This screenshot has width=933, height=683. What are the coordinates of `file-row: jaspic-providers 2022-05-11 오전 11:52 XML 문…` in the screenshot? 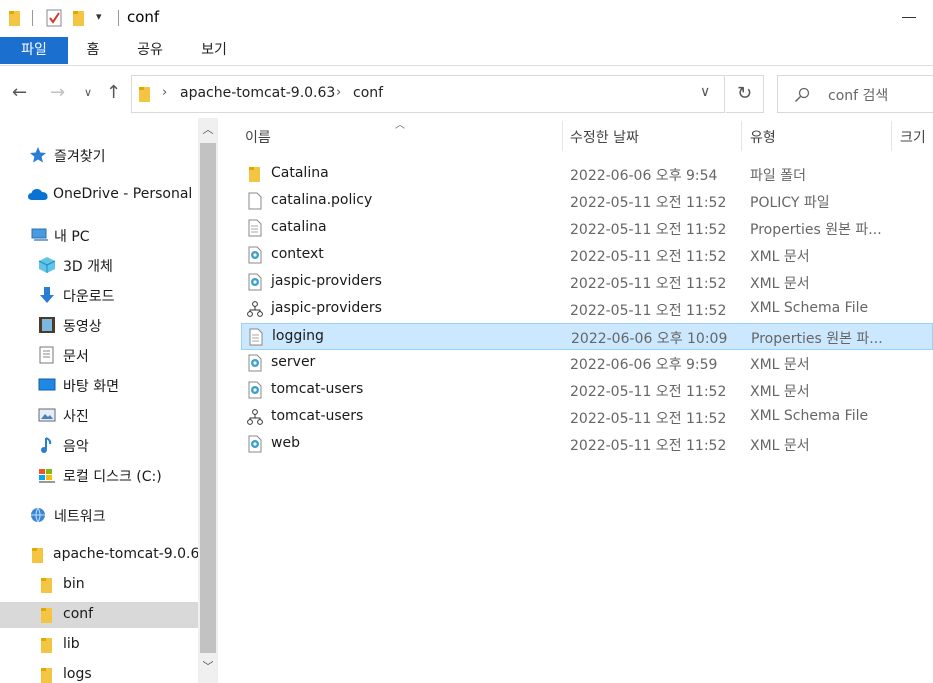 It's located at (587, 282).